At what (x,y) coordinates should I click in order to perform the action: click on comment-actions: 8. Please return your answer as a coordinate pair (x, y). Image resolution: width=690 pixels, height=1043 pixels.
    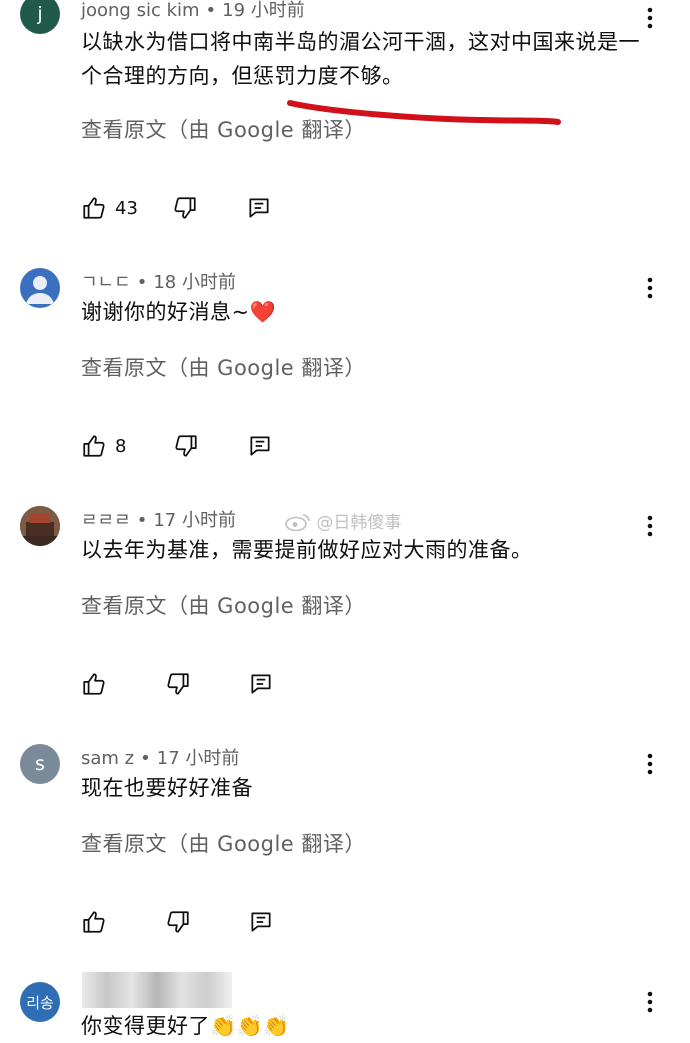
    Looking at the image, I should click on (177, 446).